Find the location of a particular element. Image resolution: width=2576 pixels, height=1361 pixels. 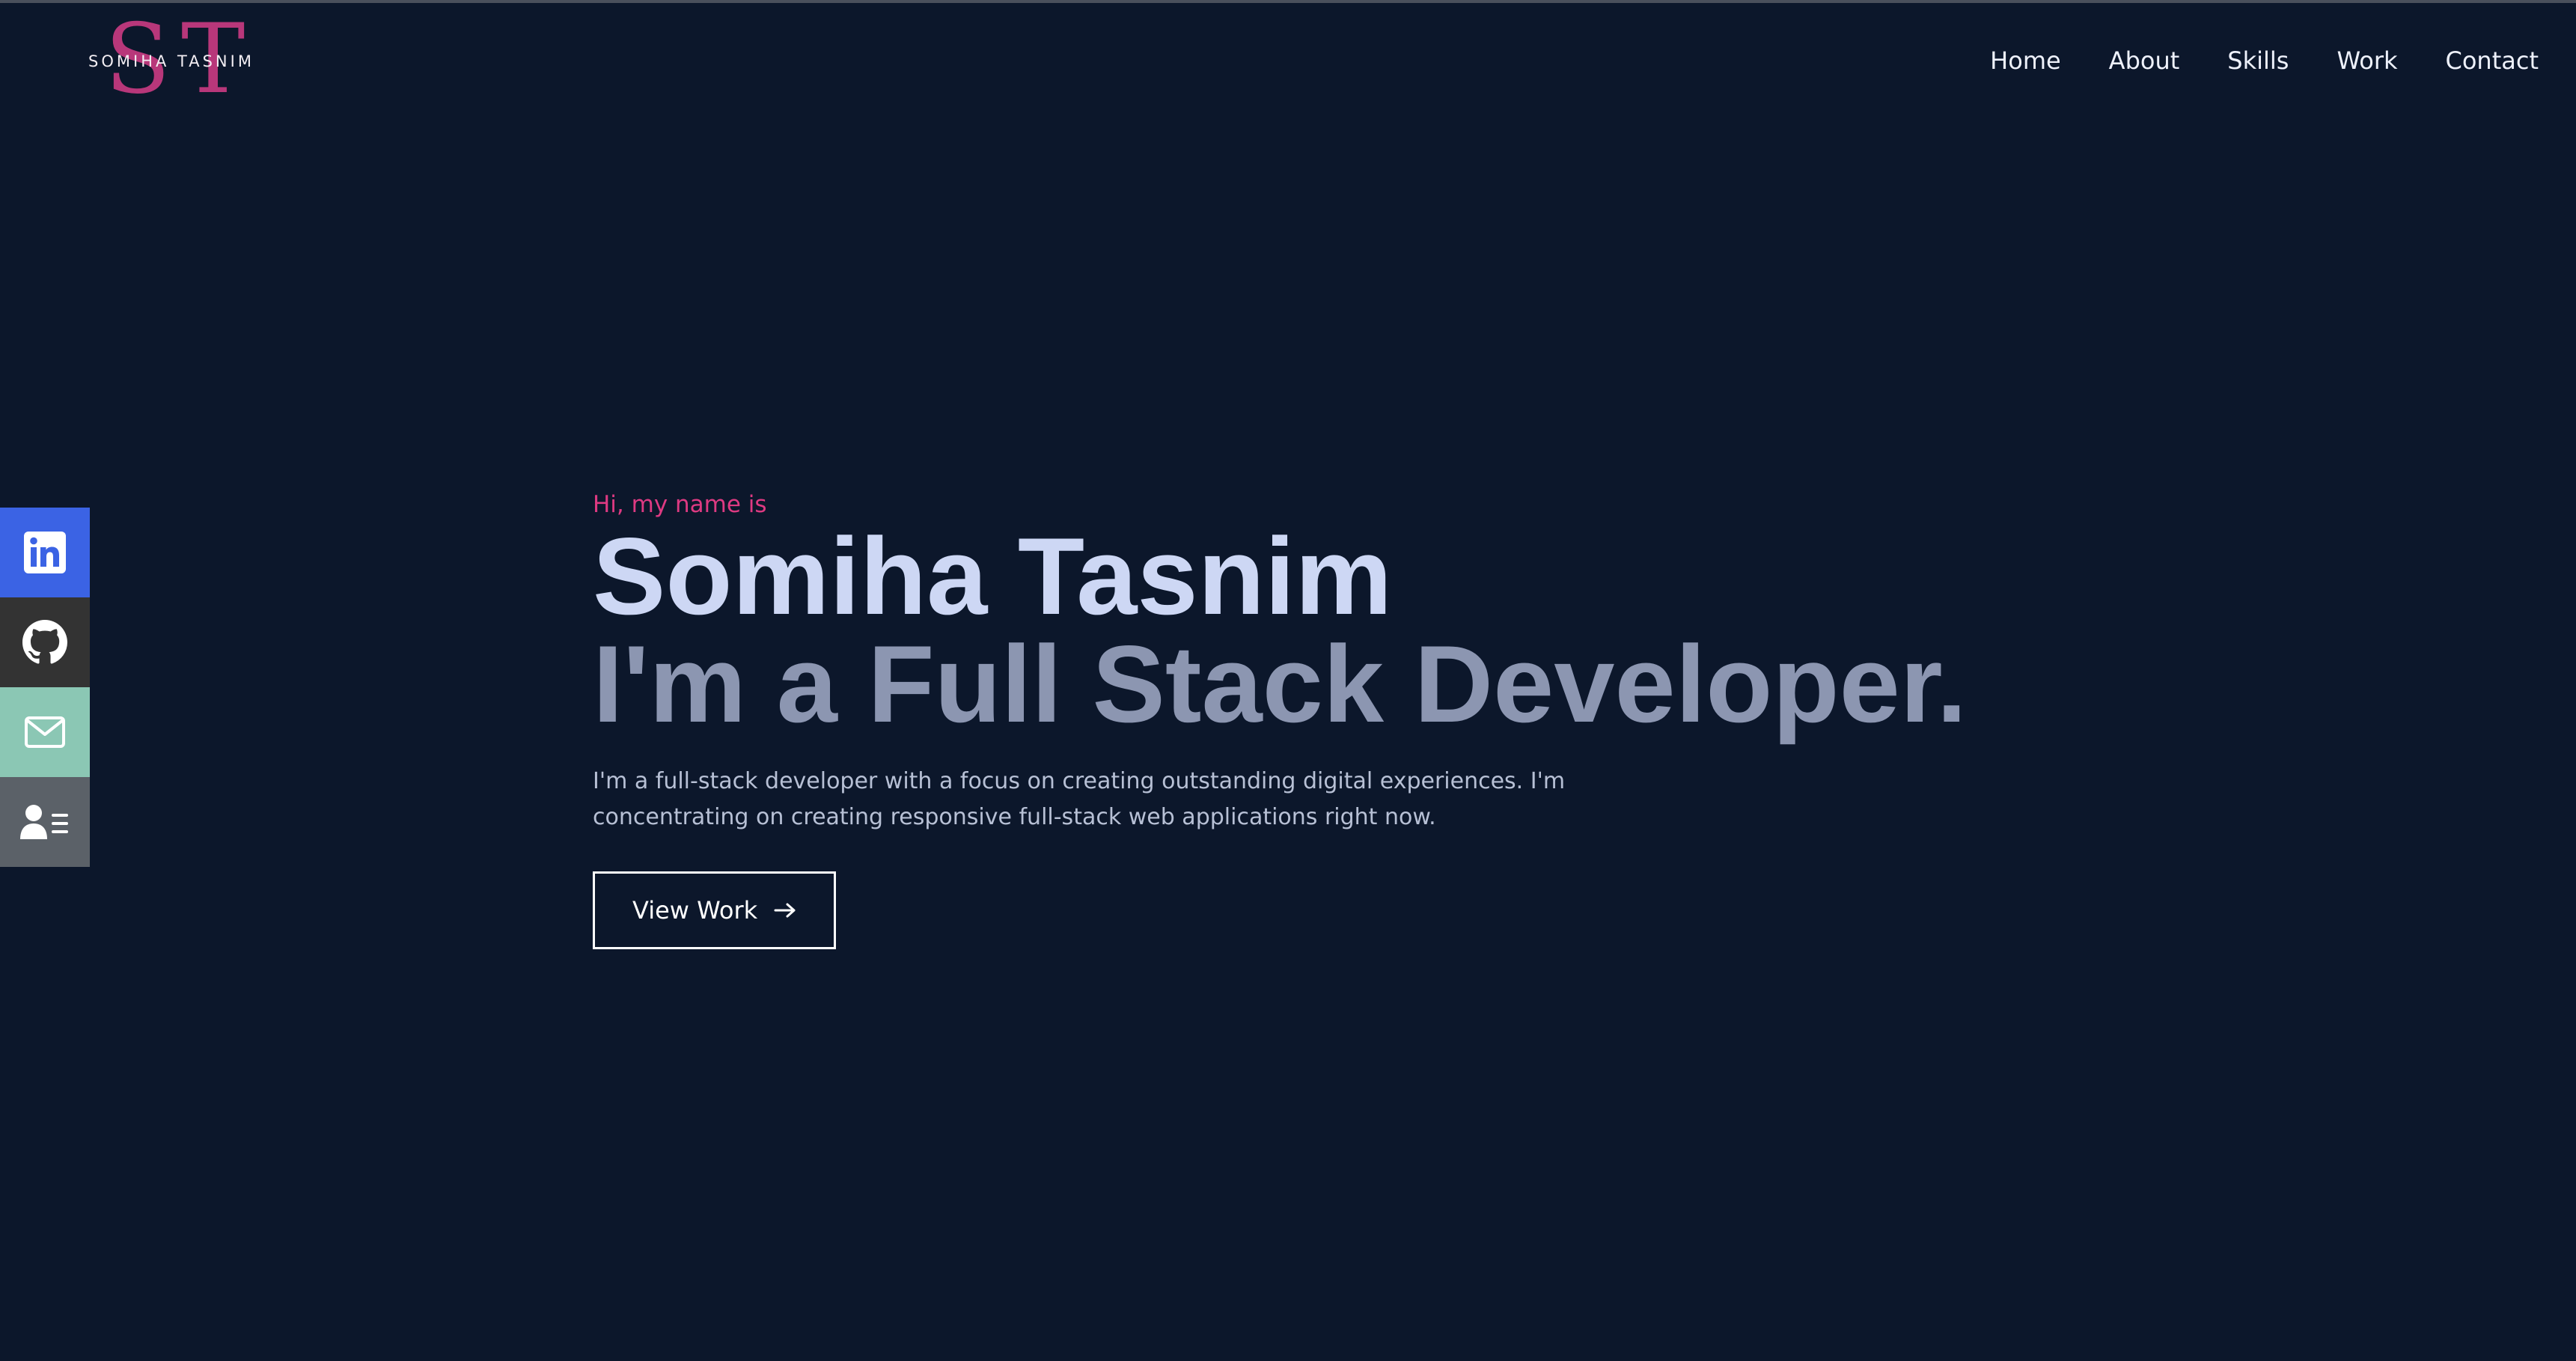

nav-work: Work is located at coordinates (2367, 60).